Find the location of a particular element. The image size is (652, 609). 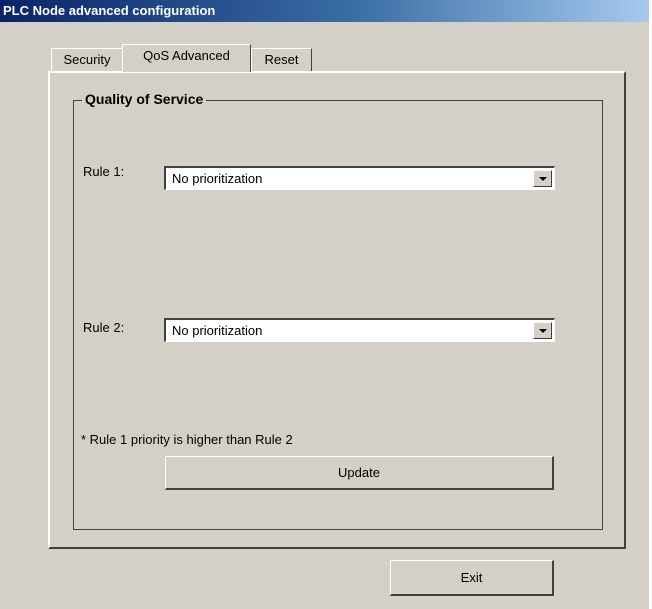

title-bar: PLC Node advanced configuration is located at coordinates (324, 11).